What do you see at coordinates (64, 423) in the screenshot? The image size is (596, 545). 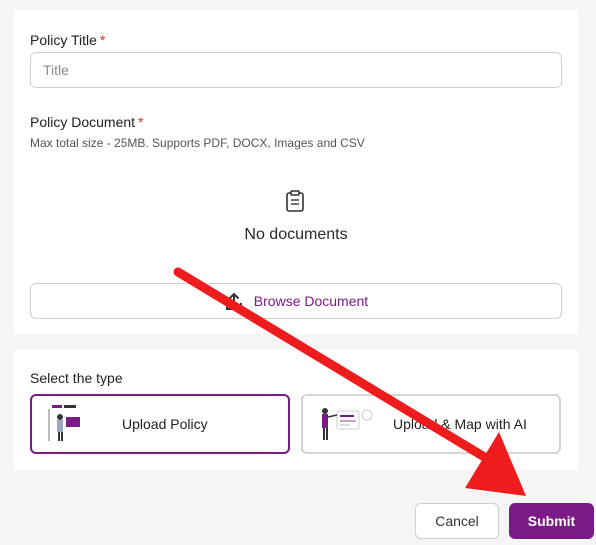 I see `upload-policy-illustration` at bounding box center [64, 423].